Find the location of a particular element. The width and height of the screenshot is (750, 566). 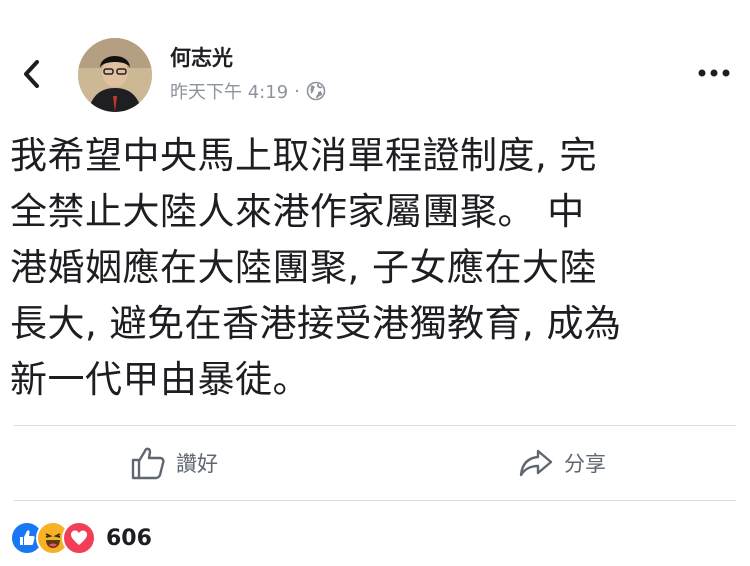

avatar is located at coordinates (115, 75).